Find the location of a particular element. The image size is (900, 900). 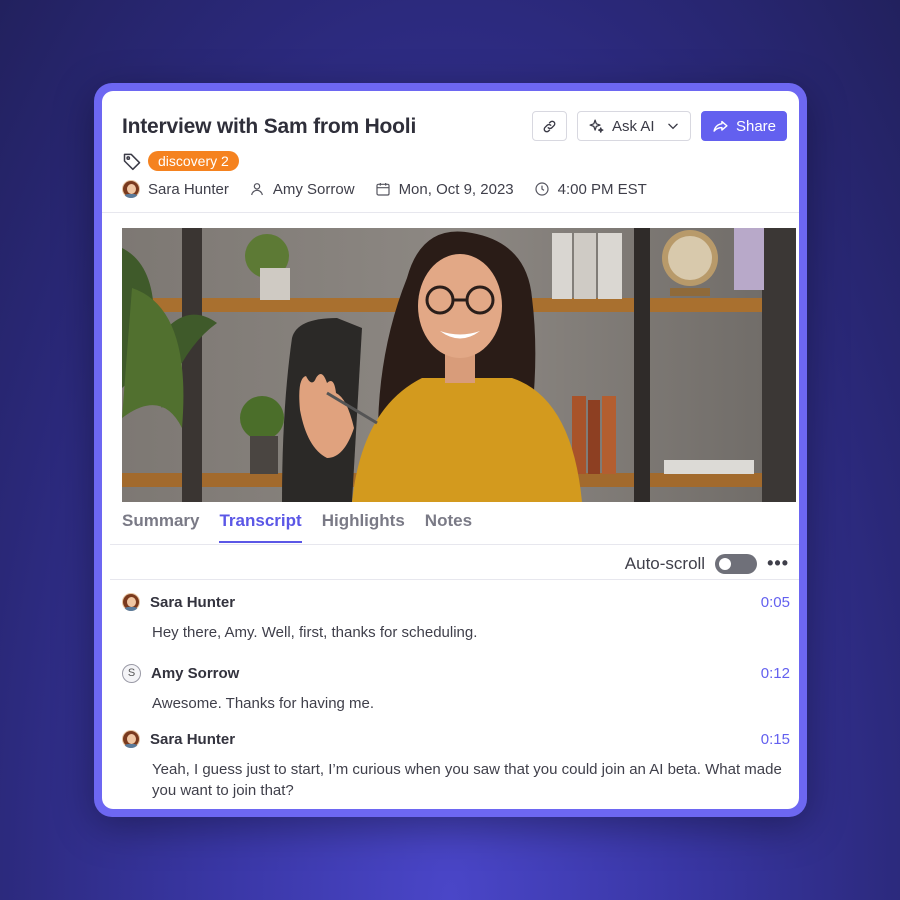

chevron-down-icon is located at coordinates (672, 126).